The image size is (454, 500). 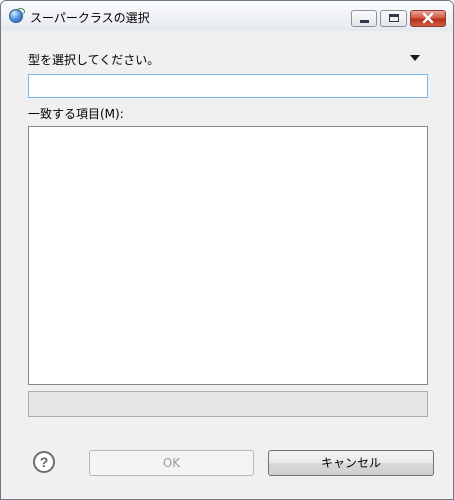 I want to click on status-field, so click(x=228, y=404).